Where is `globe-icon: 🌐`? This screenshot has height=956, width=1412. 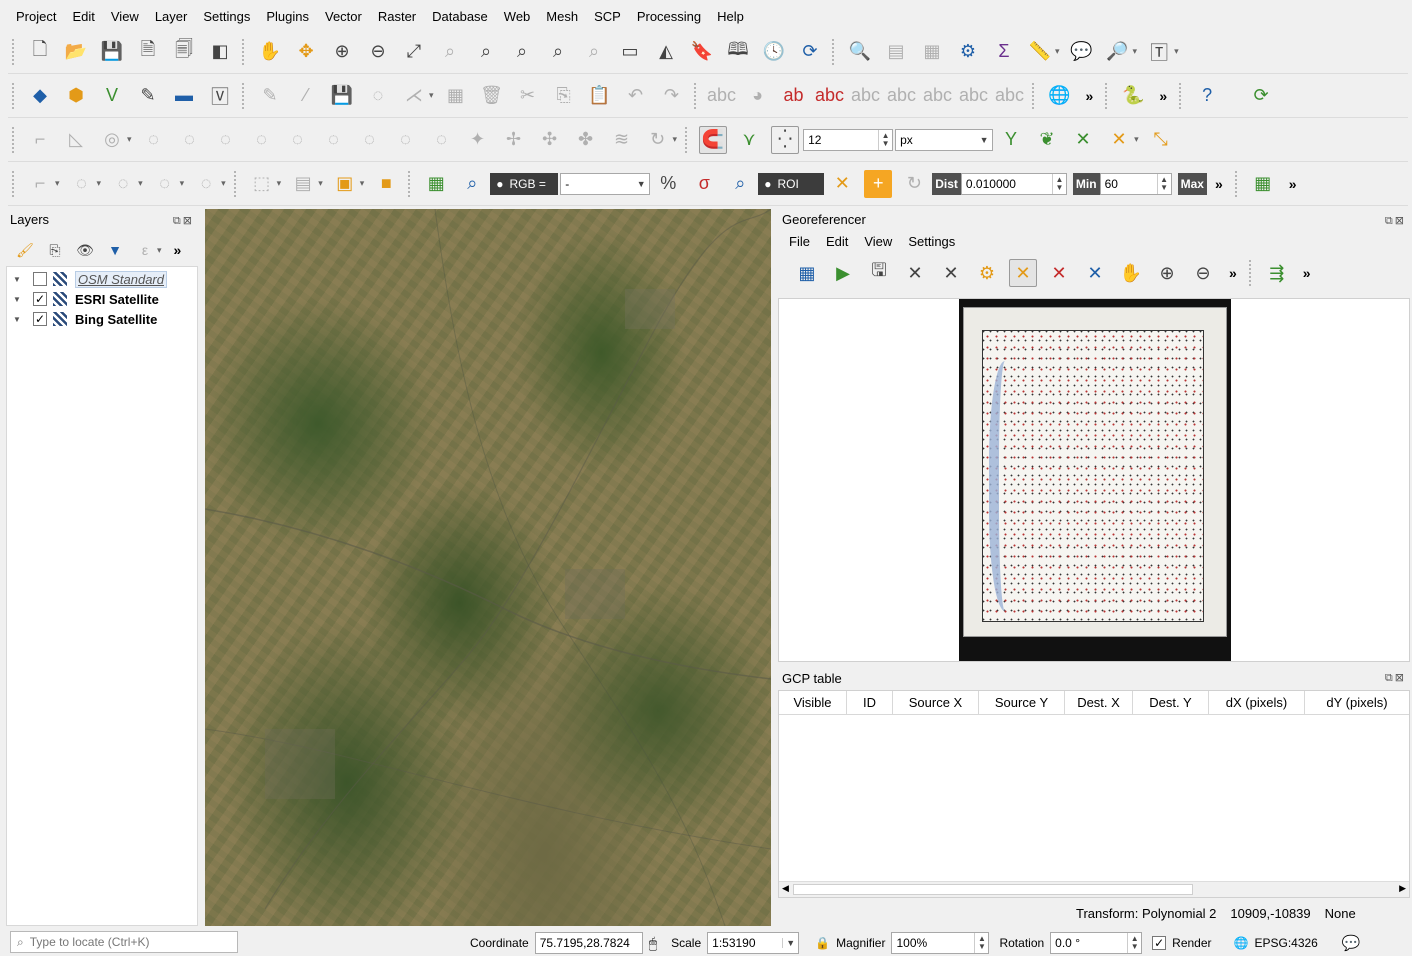
globe-icon: 🌐 is located at coordinates (1241, 943).